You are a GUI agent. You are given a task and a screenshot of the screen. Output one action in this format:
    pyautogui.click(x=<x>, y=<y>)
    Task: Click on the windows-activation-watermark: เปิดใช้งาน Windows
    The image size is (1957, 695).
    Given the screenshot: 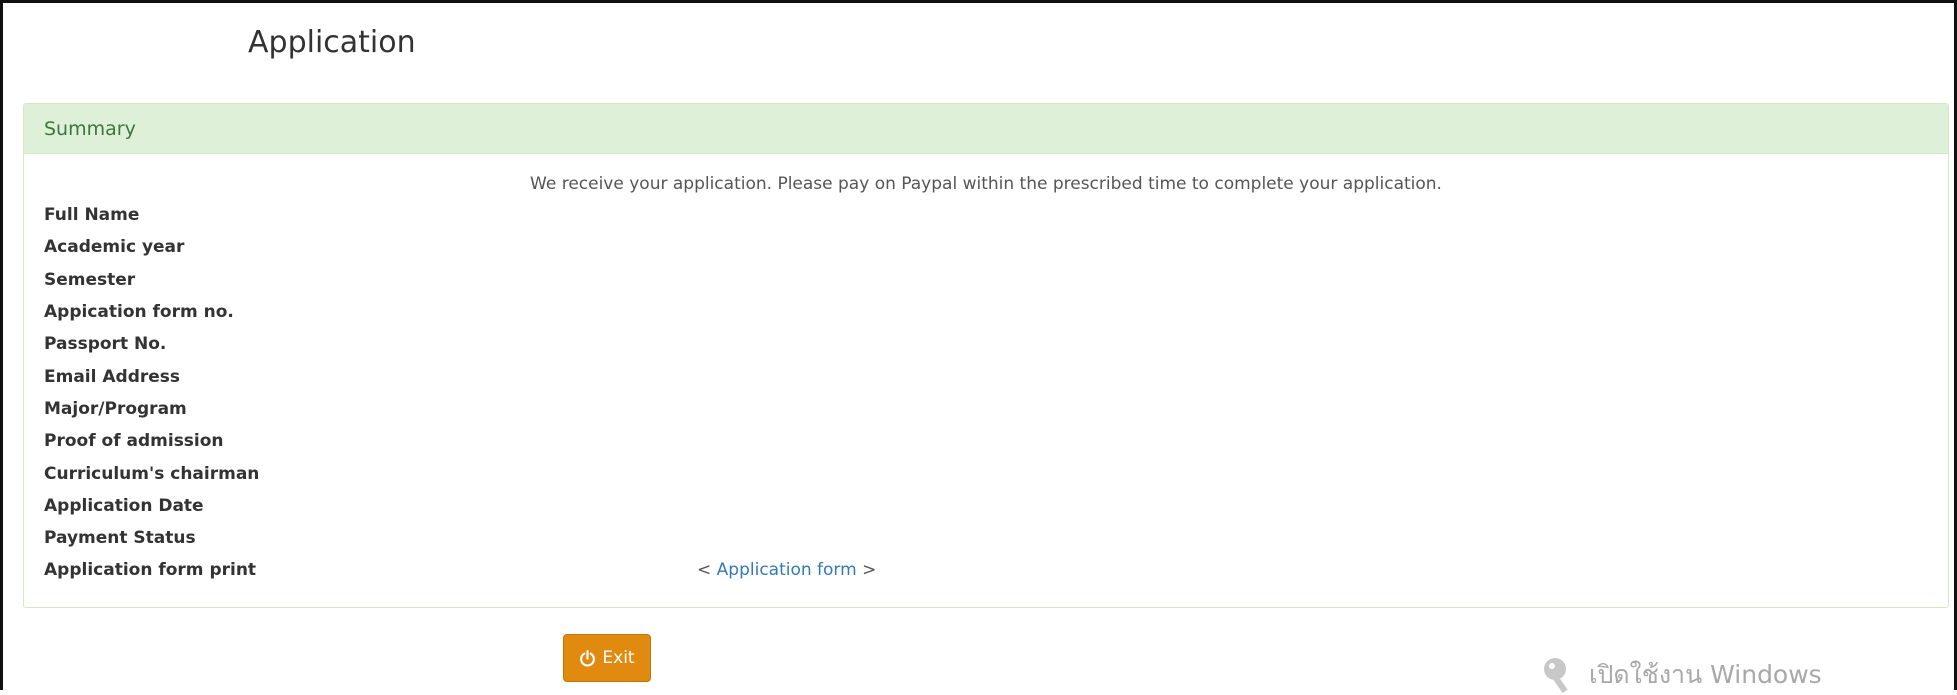 What is the action you would take?
    pyautogui.click(x=1681, y=675)
    